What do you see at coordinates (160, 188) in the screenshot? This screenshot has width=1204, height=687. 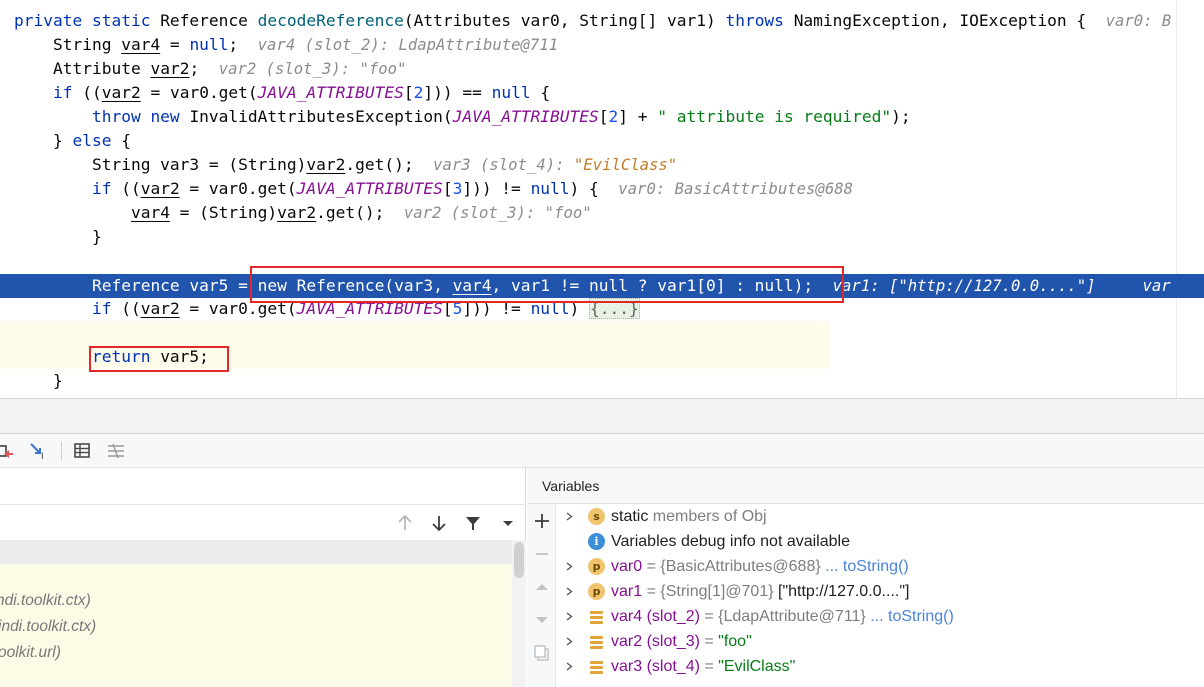 I see `code-token: var2` at bounding box center [160, 188].